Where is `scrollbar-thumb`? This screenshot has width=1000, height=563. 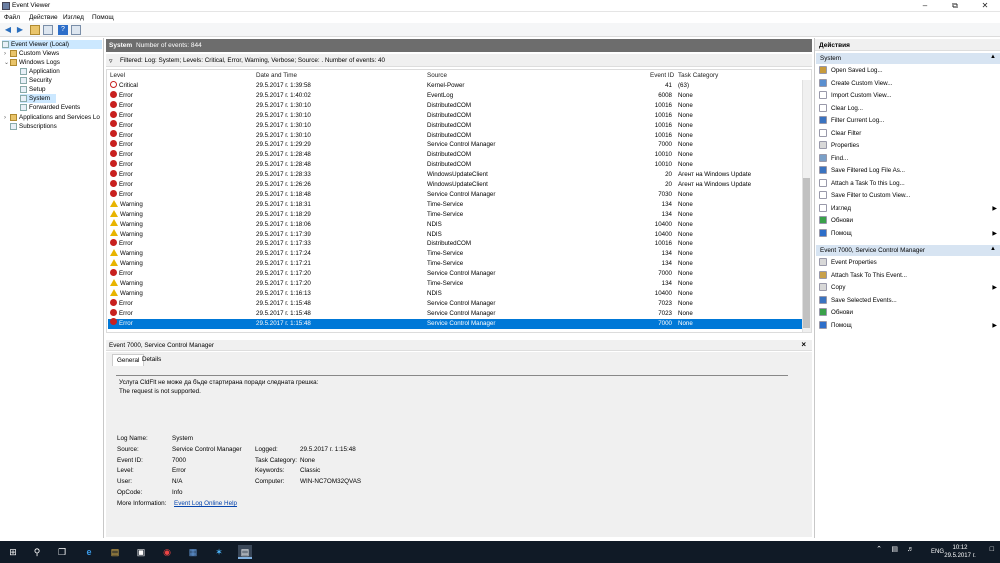 scrollbar-thumb is located at coordinates (806, 253).